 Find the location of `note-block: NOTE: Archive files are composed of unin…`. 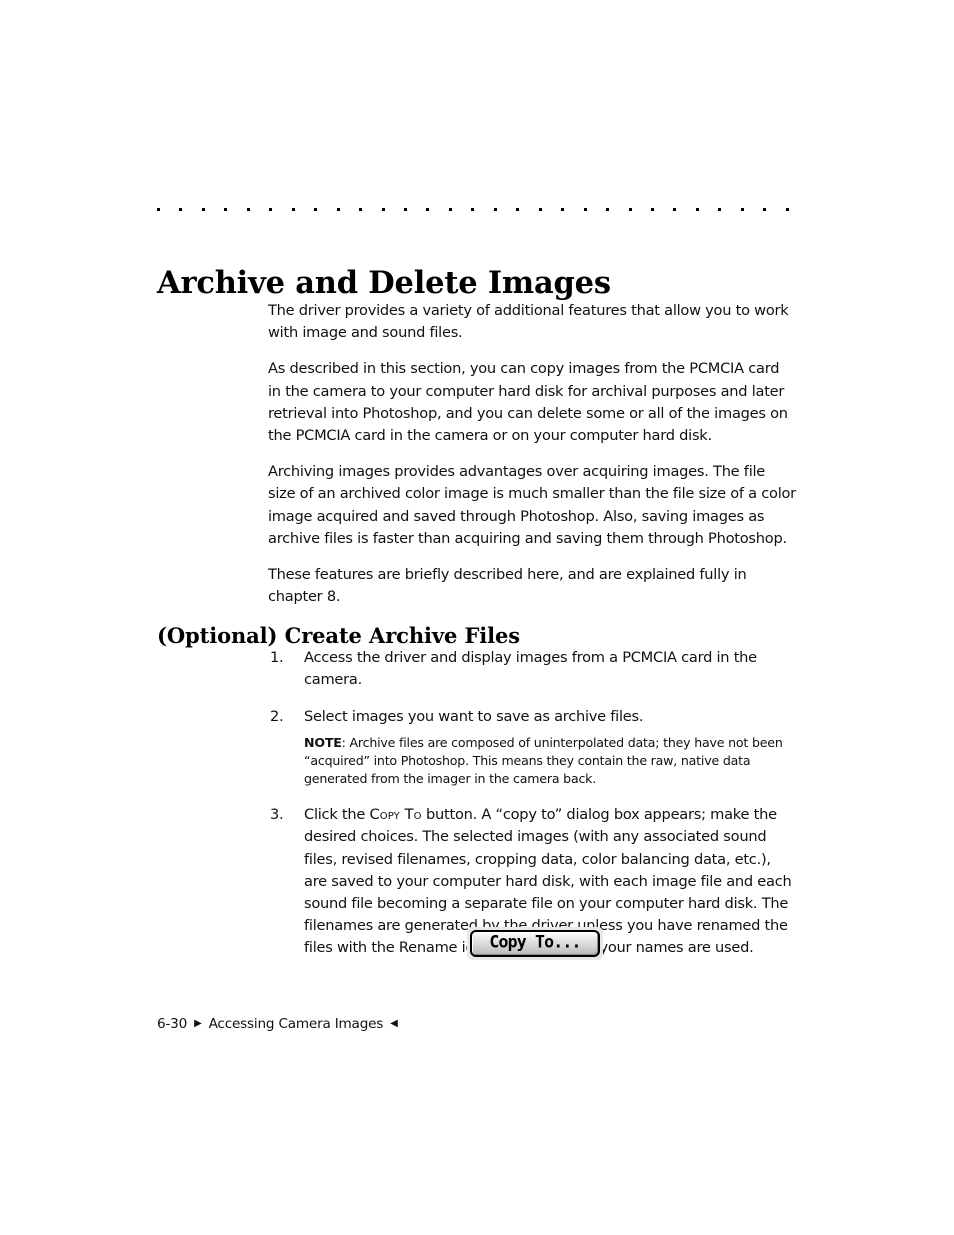

note-block: NOTE: Archive files are composed of unin… is located at coordinates (551, 761).